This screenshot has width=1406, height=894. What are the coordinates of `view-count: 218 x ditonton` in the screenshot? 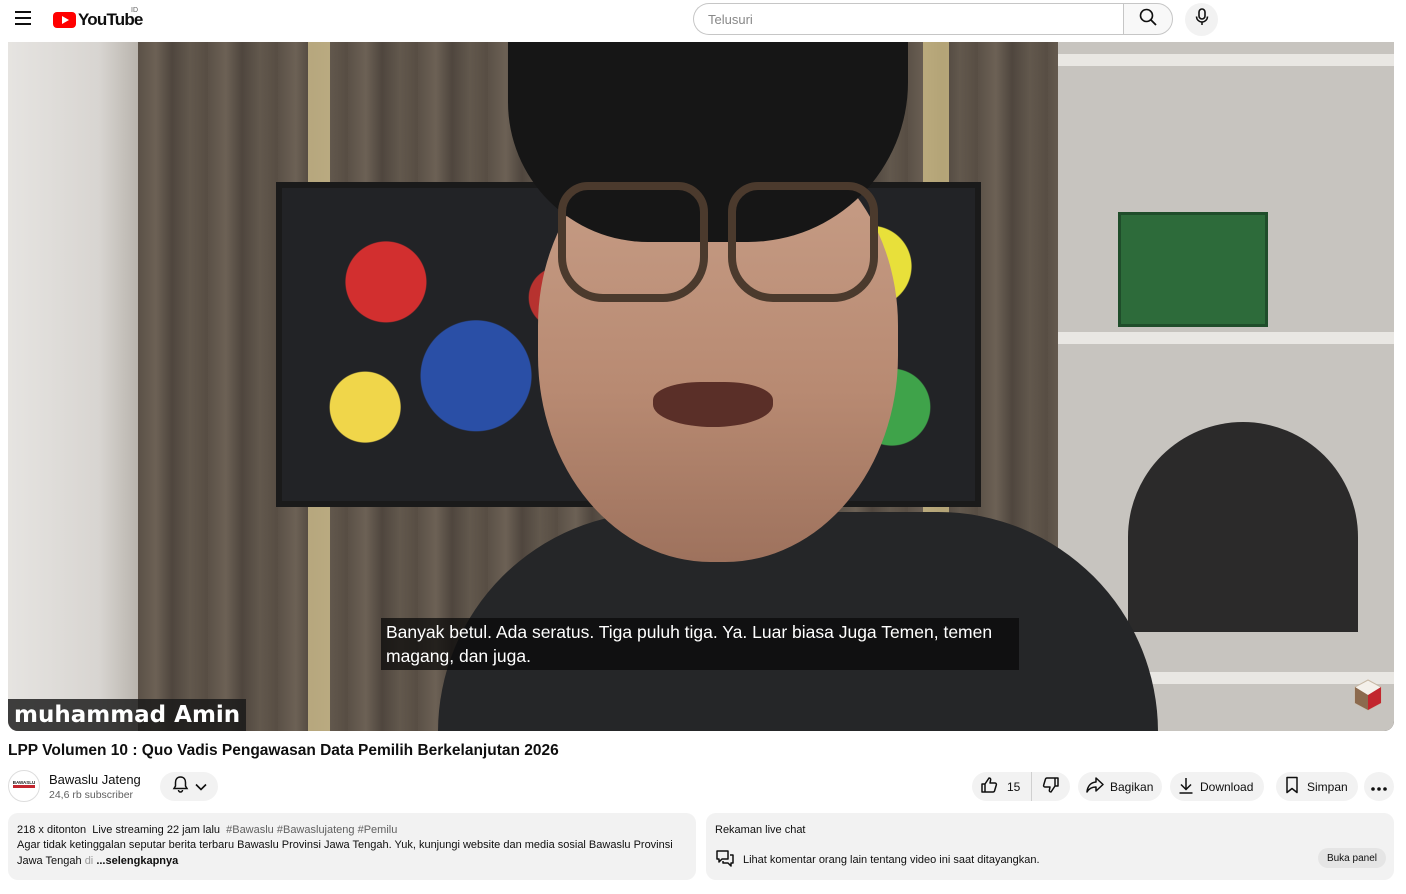 It's located at (52, 830).